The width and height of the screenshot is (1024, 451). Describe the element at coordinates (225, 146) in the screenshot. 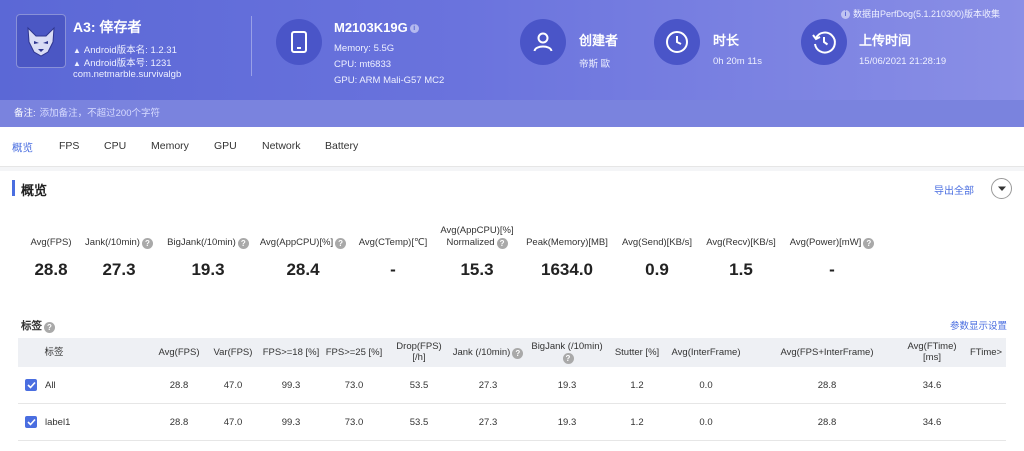

I see `tab-gpu: GPU` at that location.